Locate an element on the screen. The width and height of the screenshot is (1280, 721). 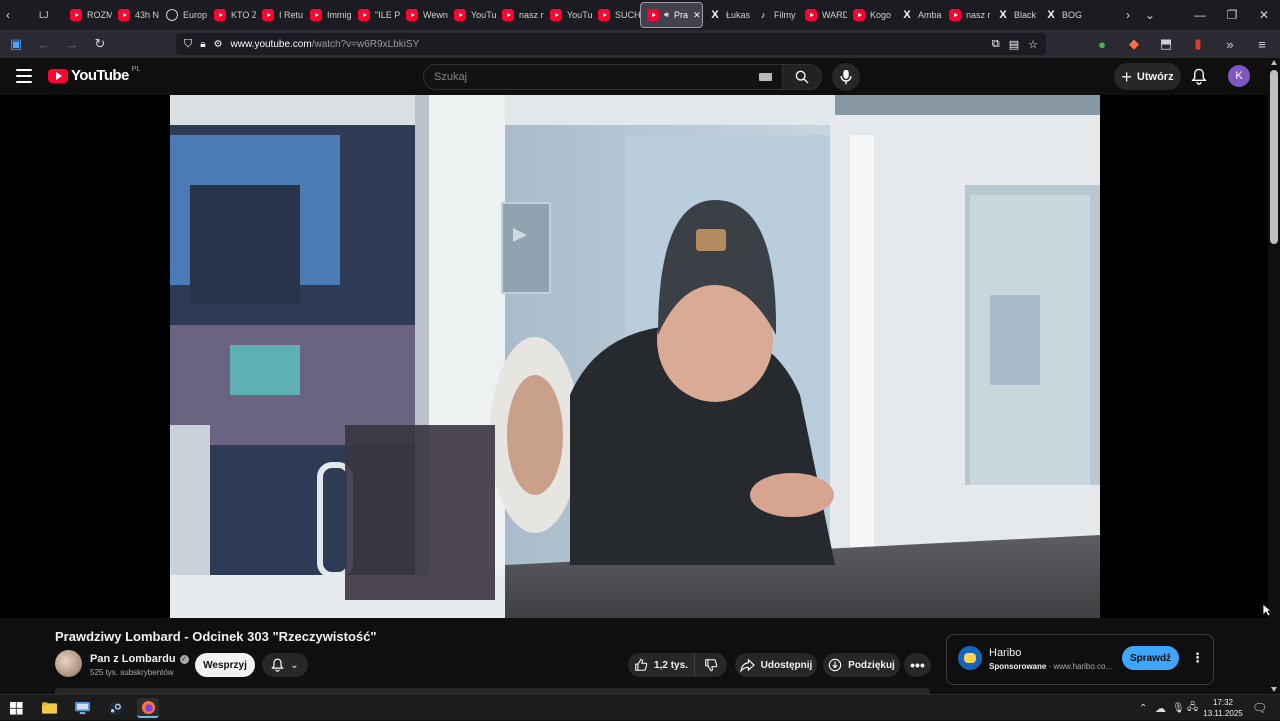
browser-menu-icon: ≡ is located at coordinates (1262, 44).